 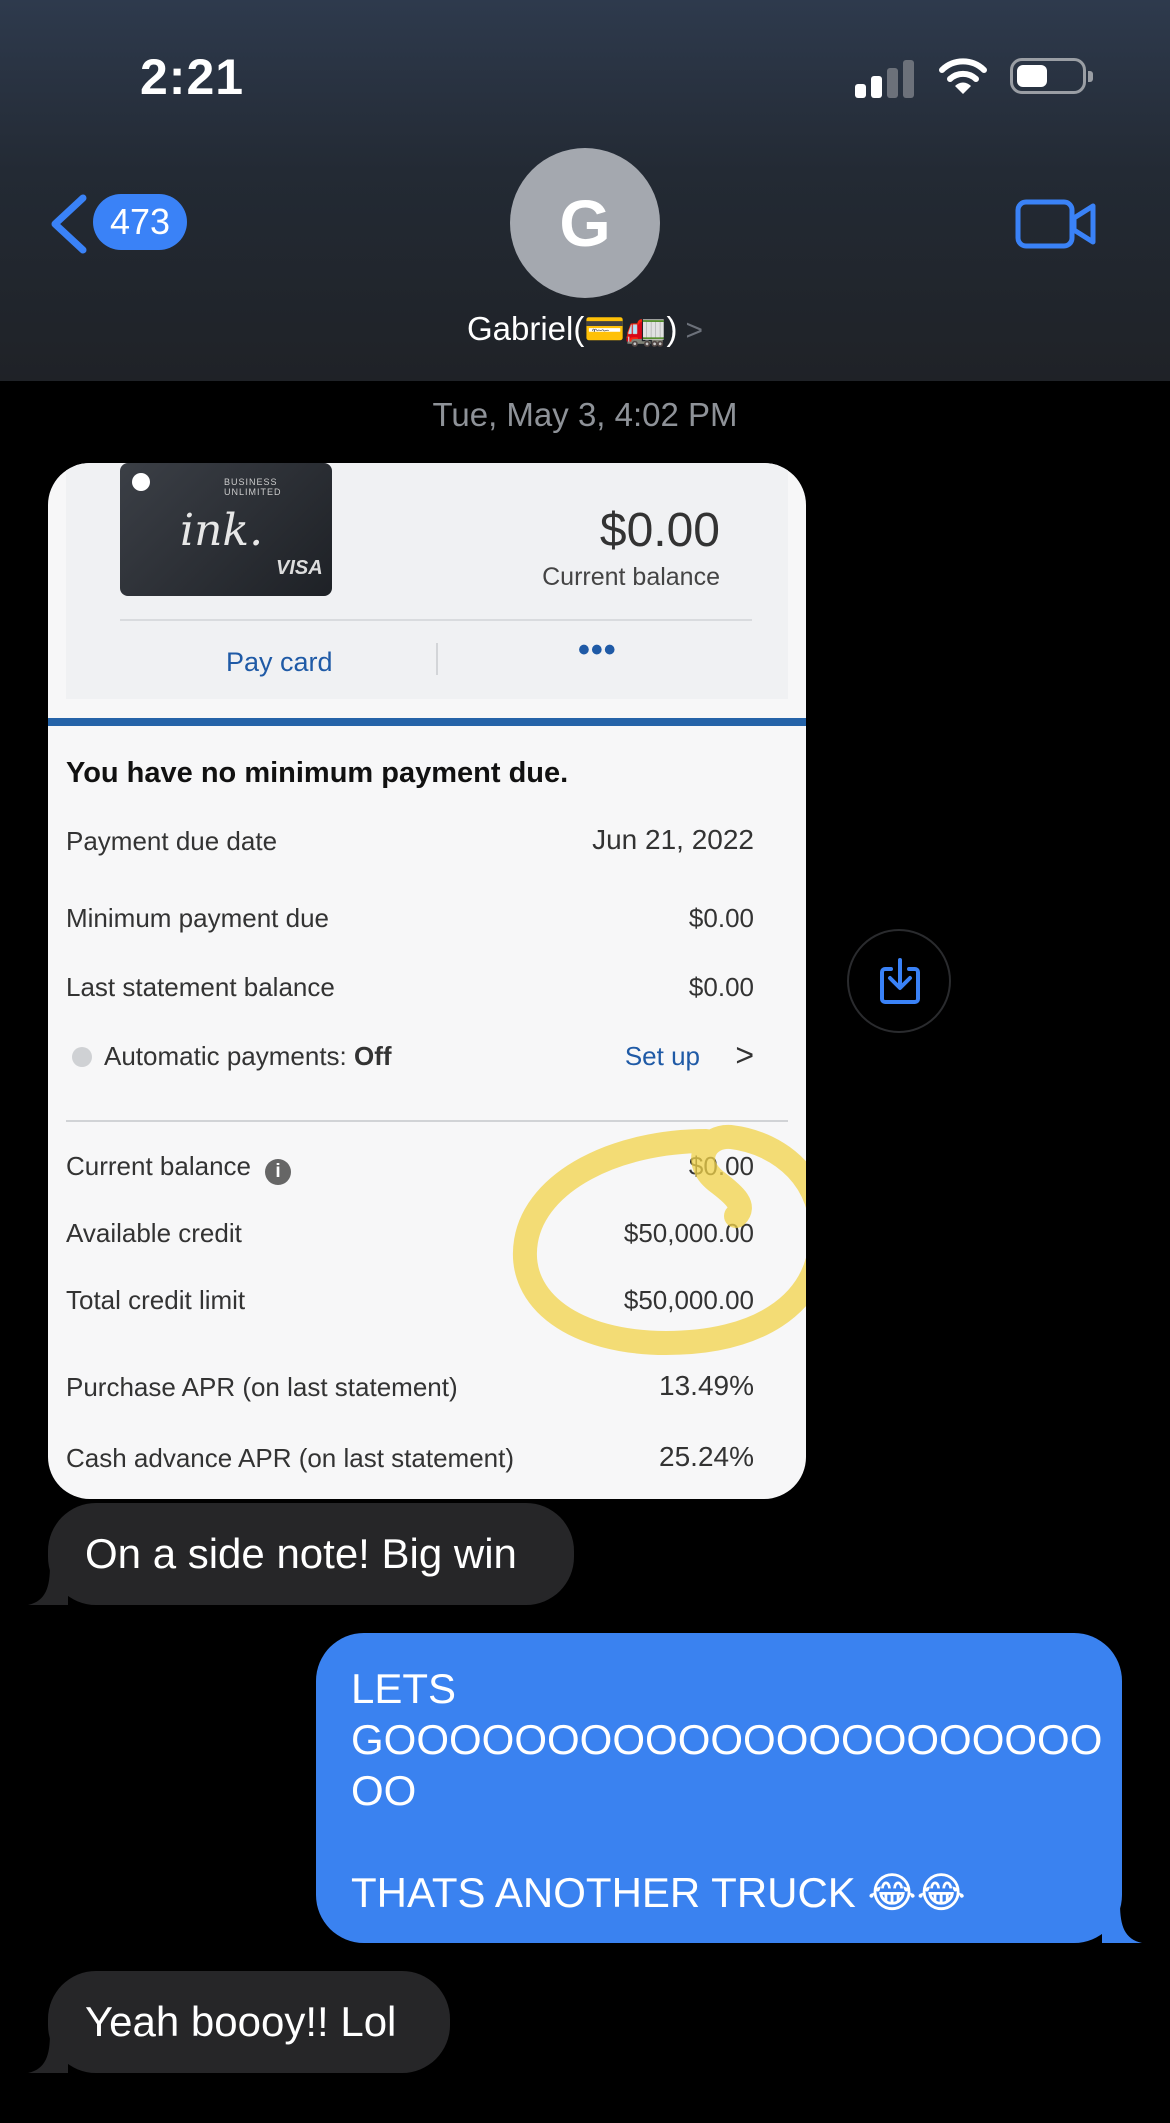 I want to click on row-label: Current balance, so click(x=158, y=1166).